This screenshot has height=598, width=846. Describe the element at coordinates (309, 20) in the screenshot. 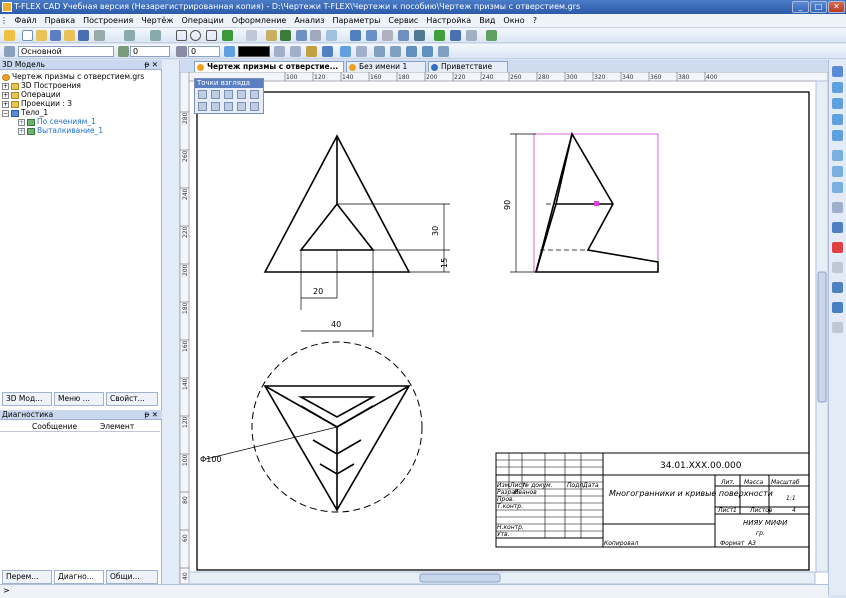

I see `menu-analysis: Анализ` at that location.